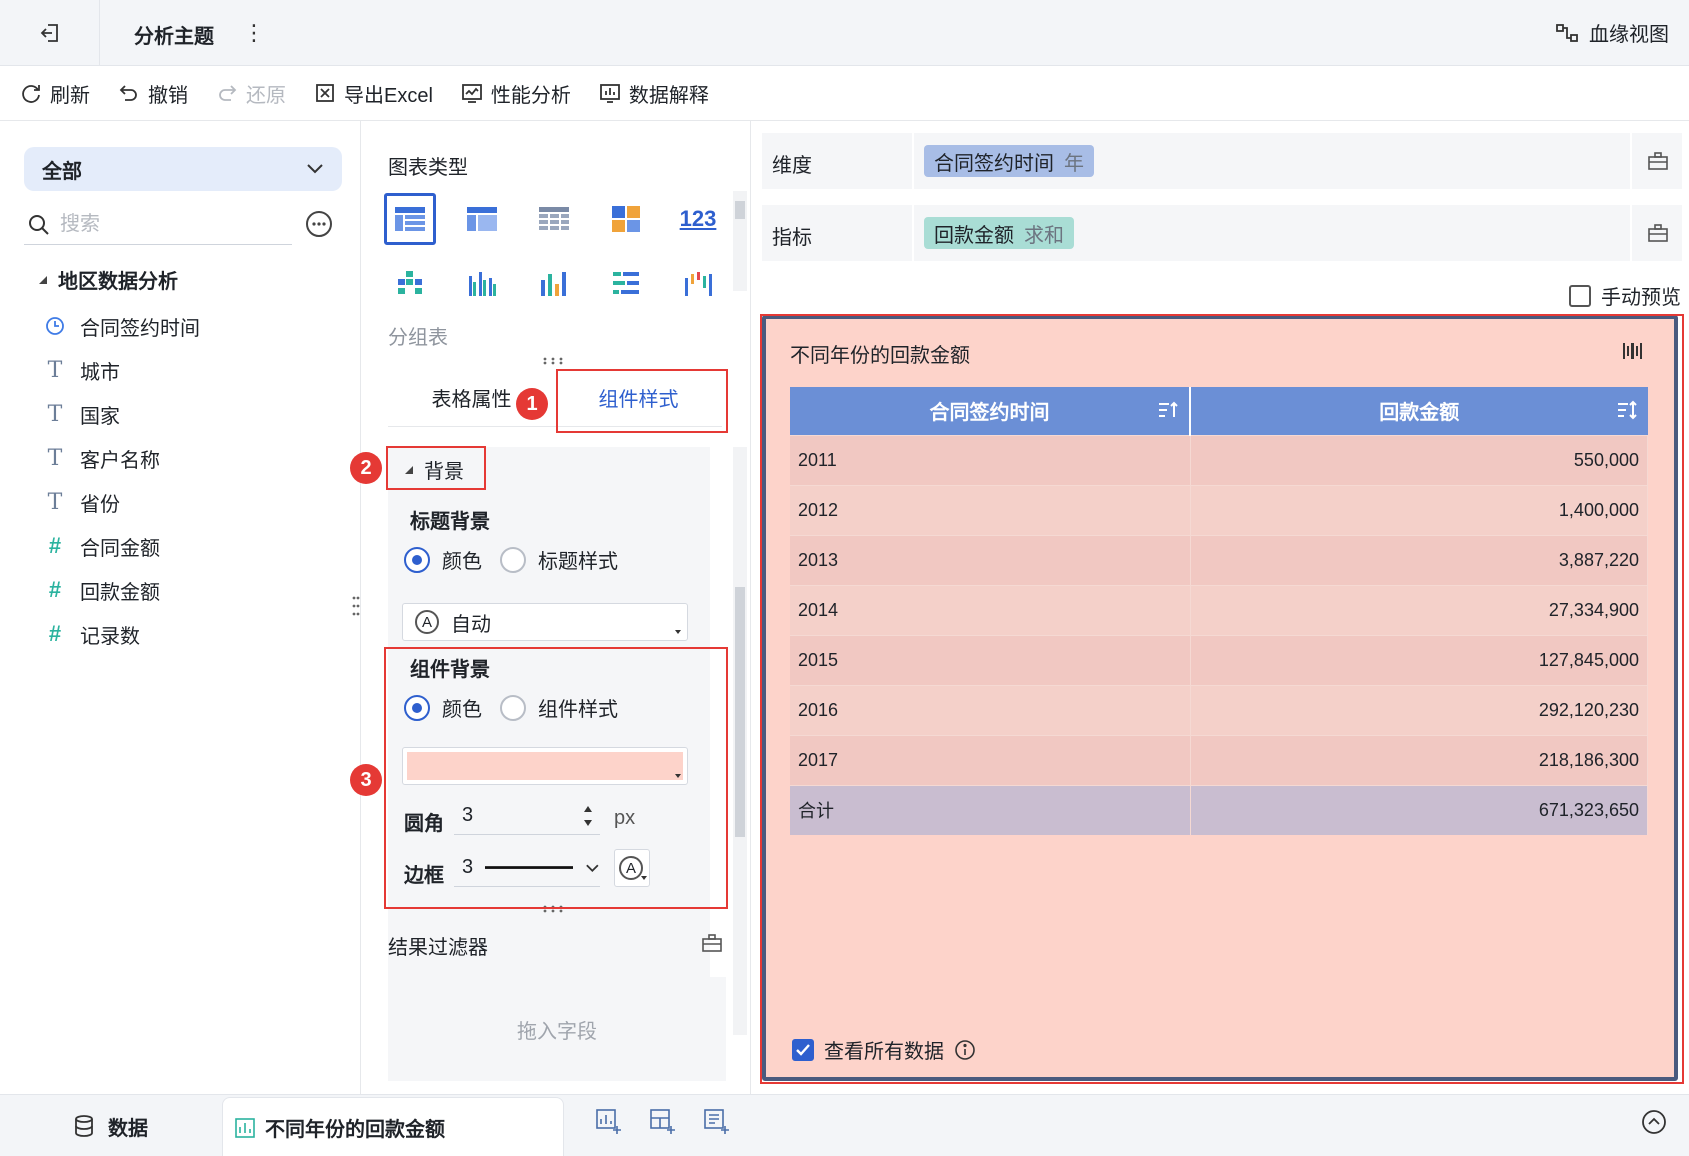  Describe the element at coordinates (913, 161) in the screenshot. I see `divider` at that location.